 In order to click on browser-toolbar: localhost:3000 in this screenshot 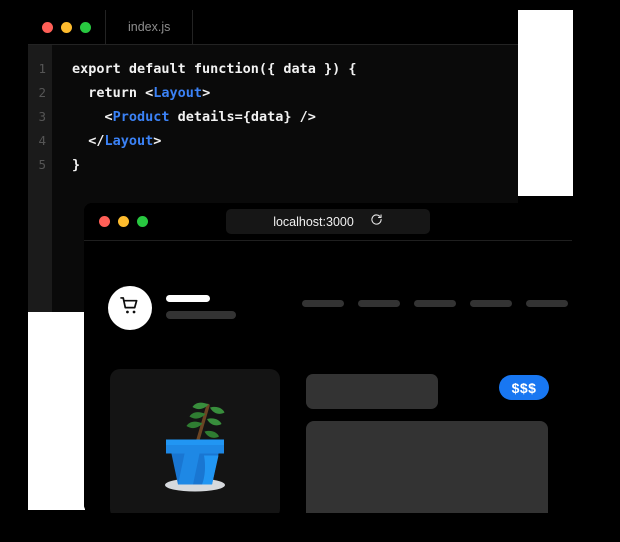, I will do `click(328, 222)`.